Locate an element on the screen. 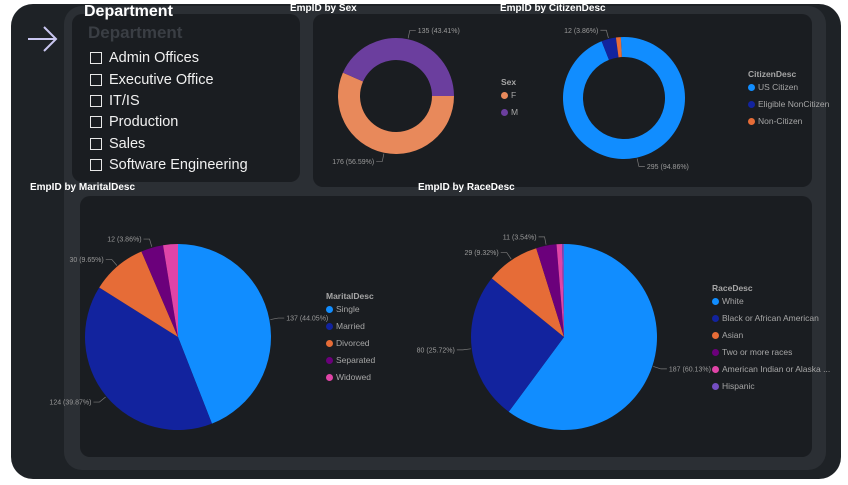 The width and height of the screenshot is (848, 485). data-label: 137 (44.05%) is located at coordinates (307, 319).